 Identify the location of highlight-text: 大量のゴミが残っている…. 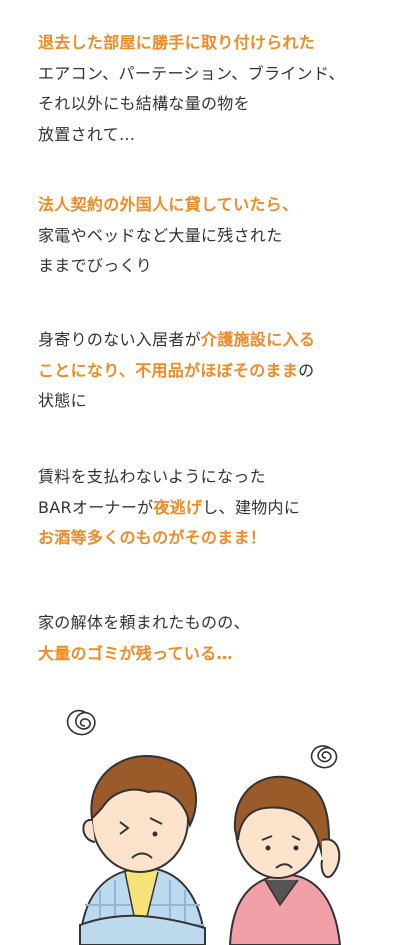
(135, 653).